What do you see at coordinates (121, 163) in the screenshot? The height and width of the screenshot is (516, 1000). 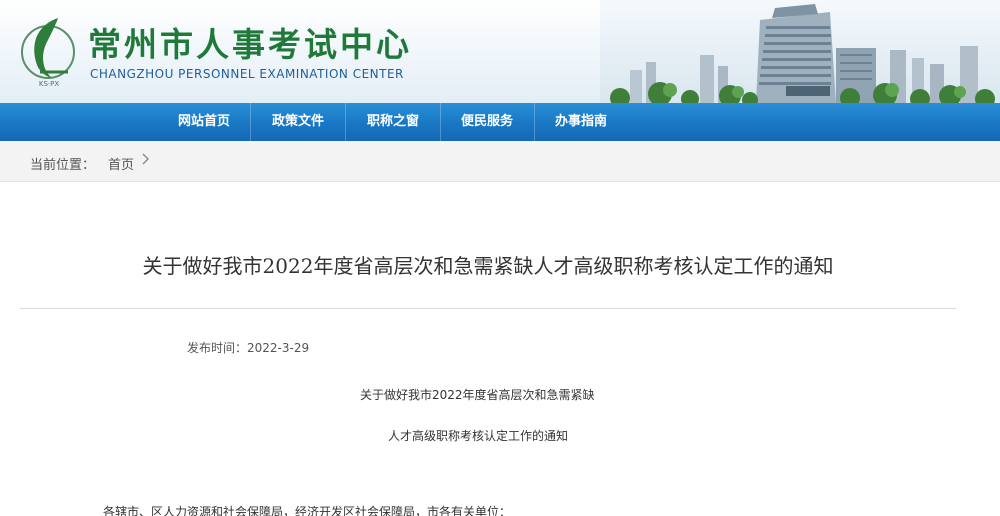 I see `breadcrumb-home-link: 首页` at bounding box center [121, 163].